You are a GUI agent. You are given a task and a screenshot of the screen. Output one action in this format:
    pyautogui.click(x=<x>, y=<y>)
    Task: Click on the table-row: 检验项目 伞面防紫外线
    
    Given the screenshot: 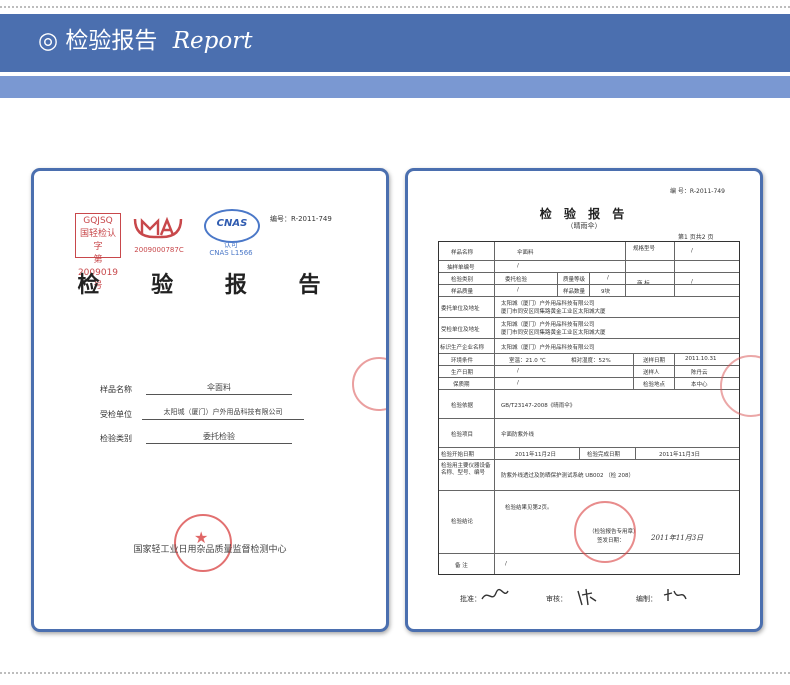 What is the action you would take?
    pyautogui.click(x=589, y=433)
    